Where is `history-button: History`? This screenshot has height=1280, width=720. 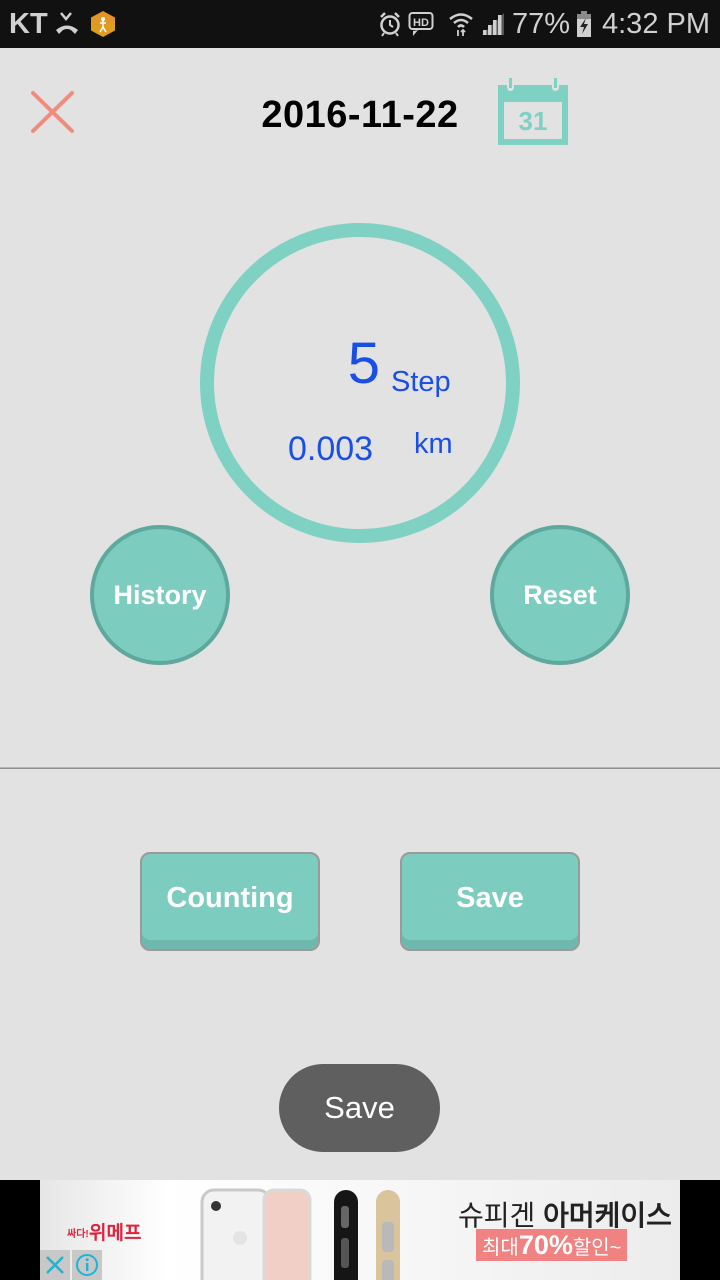
history-button: History is located at coordinates (160, 595).